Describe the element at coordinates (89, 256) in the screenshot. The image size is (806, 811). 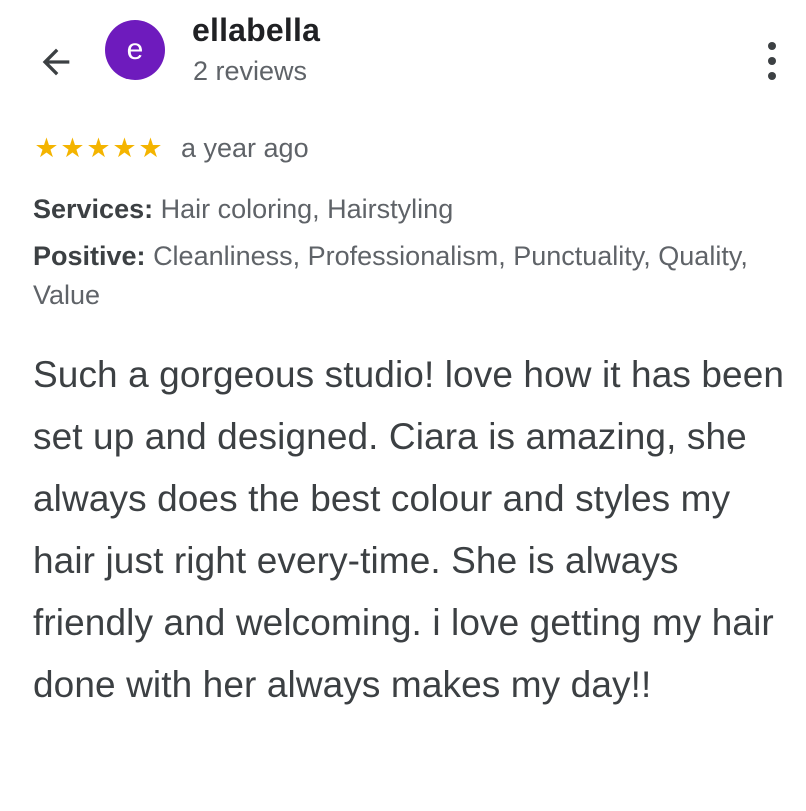
I see `positive-label: Positive:` at that location.